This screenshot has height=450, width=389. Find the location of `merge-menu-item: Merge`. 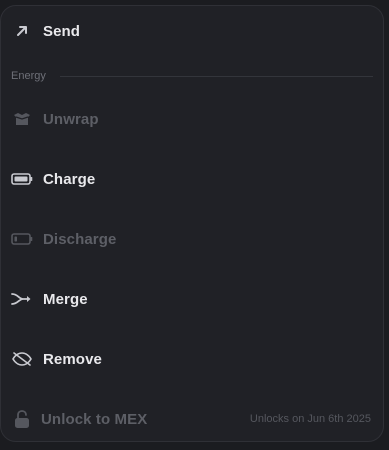

merge-menu-item: Merge is located at coordinates (192, 299).